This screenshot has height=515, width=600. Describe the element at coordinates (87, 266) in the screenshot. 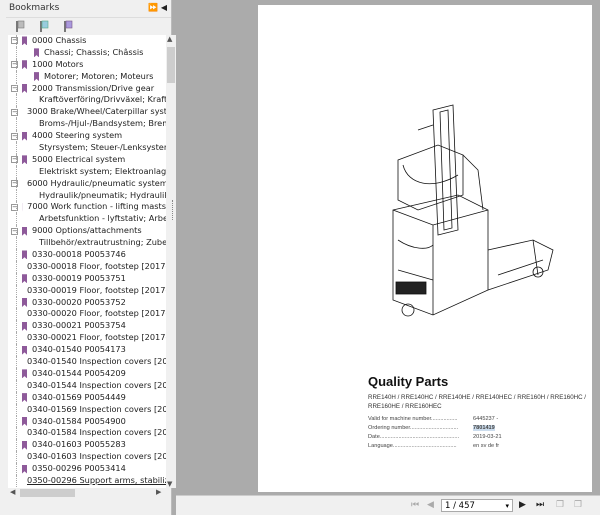

I see `bookmark-item: 0330-00018 Floor, footstep [2017-` at that location.